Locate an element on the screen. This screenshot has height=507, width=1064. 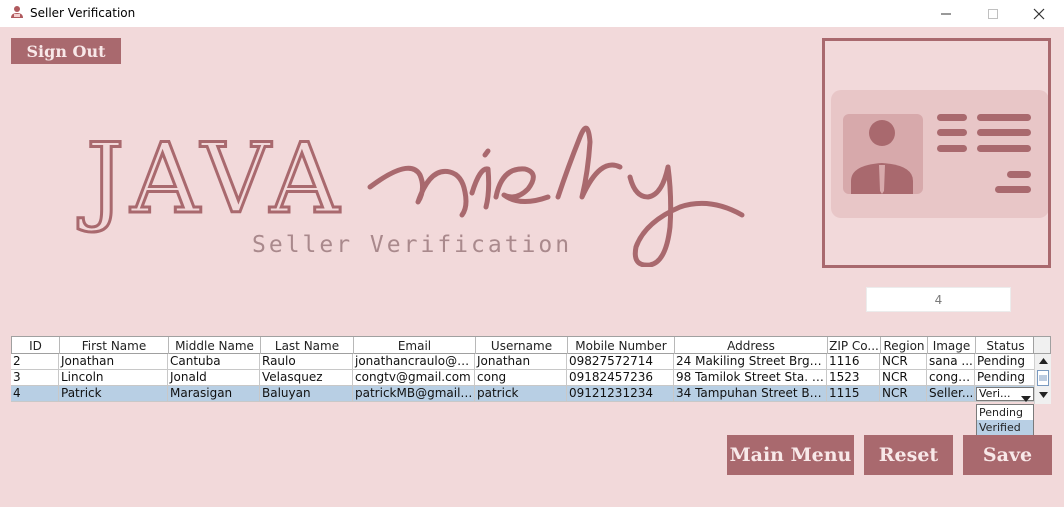
col-address: Address is located at coordinates (751, 345).